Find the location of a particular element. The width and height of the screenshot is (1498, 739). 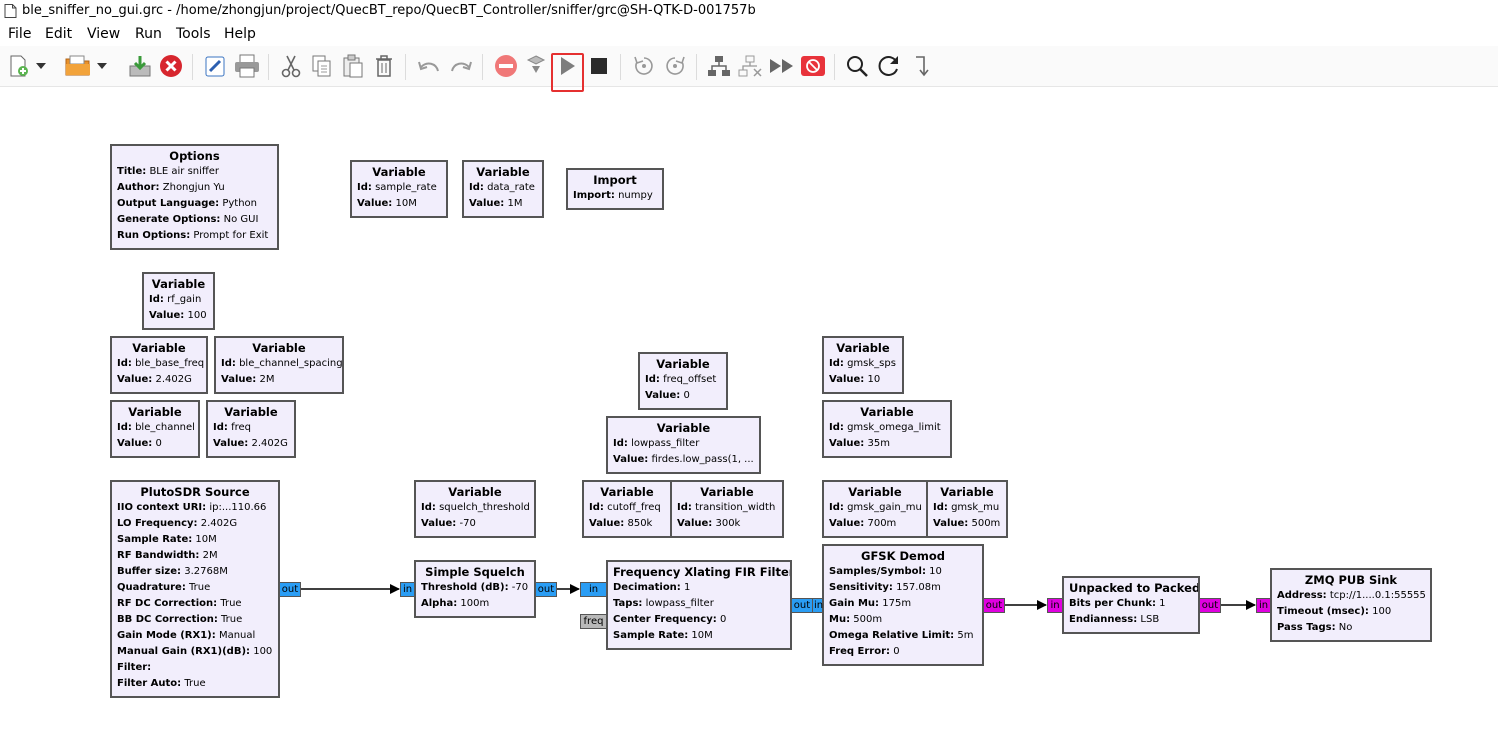

param-row: Value: 2.402G is located at coordinates (159, 380).